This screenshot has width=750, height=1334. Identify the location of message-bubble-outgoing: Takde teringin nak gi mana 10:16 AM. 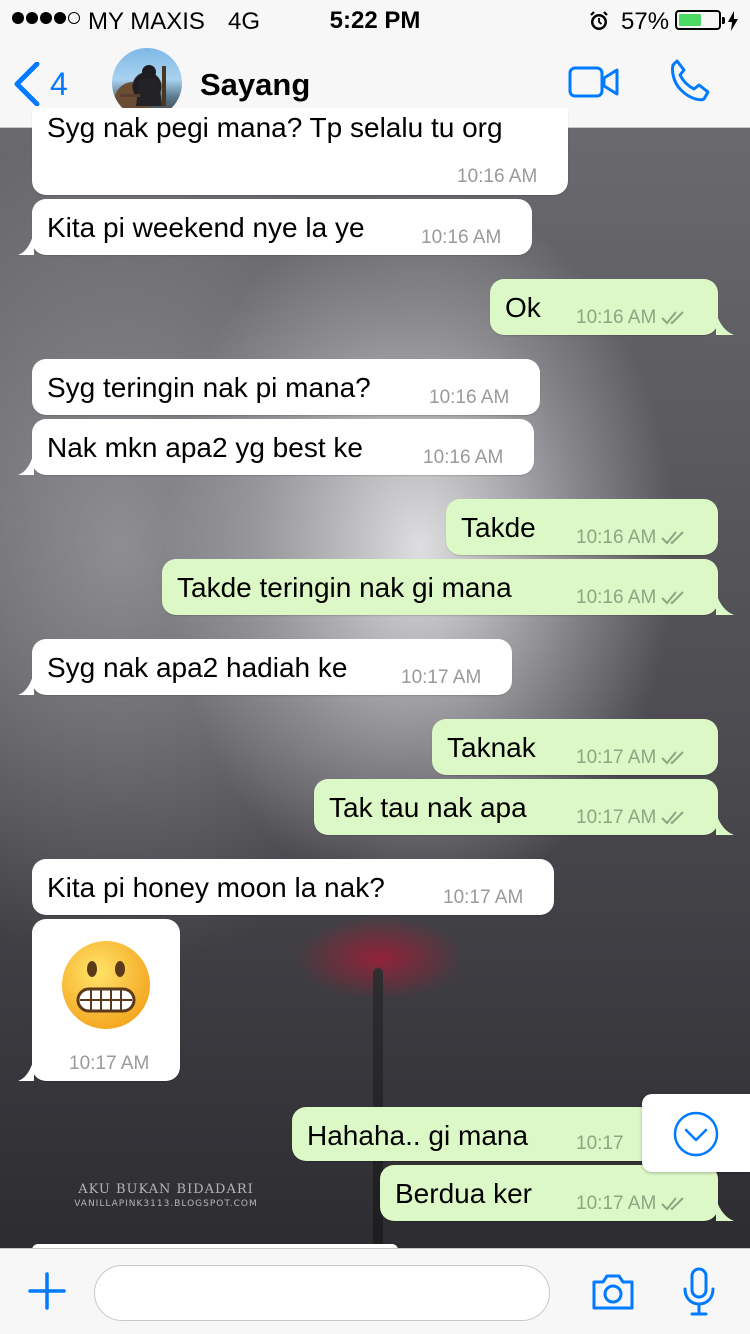
(448, 587).